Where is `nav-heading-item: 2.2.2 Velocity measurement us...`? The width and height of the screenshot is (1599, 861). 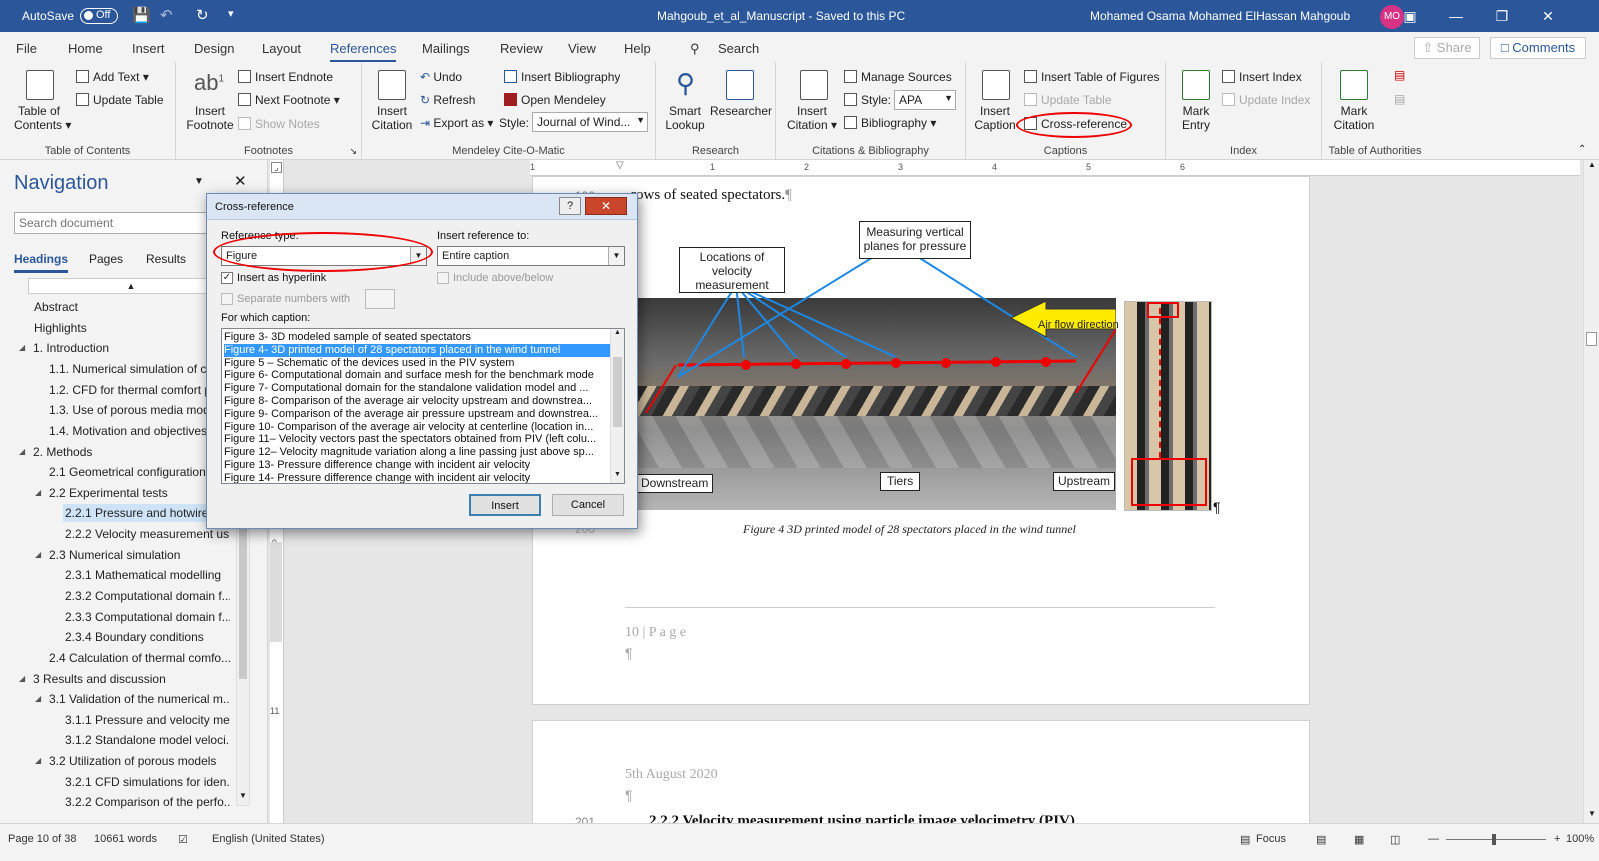
nav-heading-item: 2.2.2 Velocity measurement us... is located at coordinates (146, 534).